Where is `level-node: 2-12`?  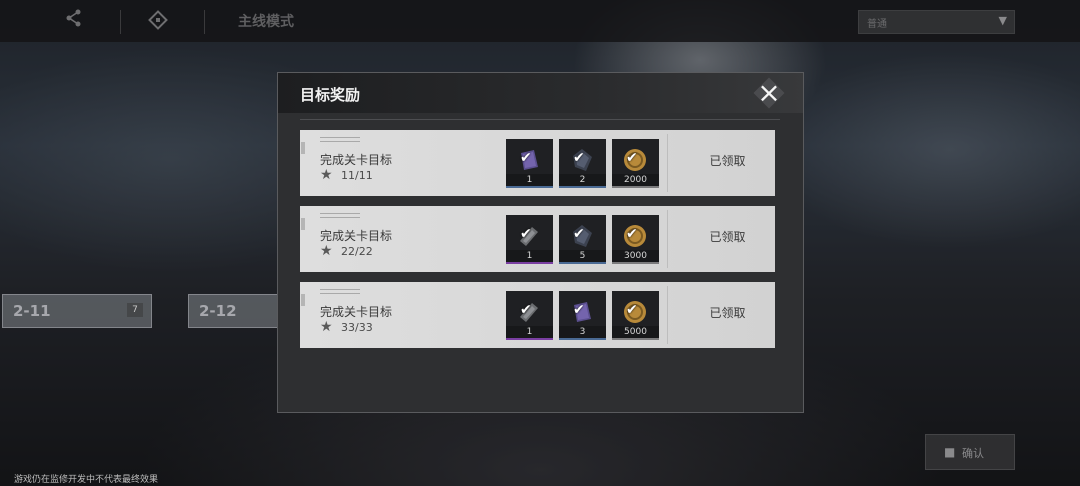
level-node: 2-12 is located at coordinates (234, 311).